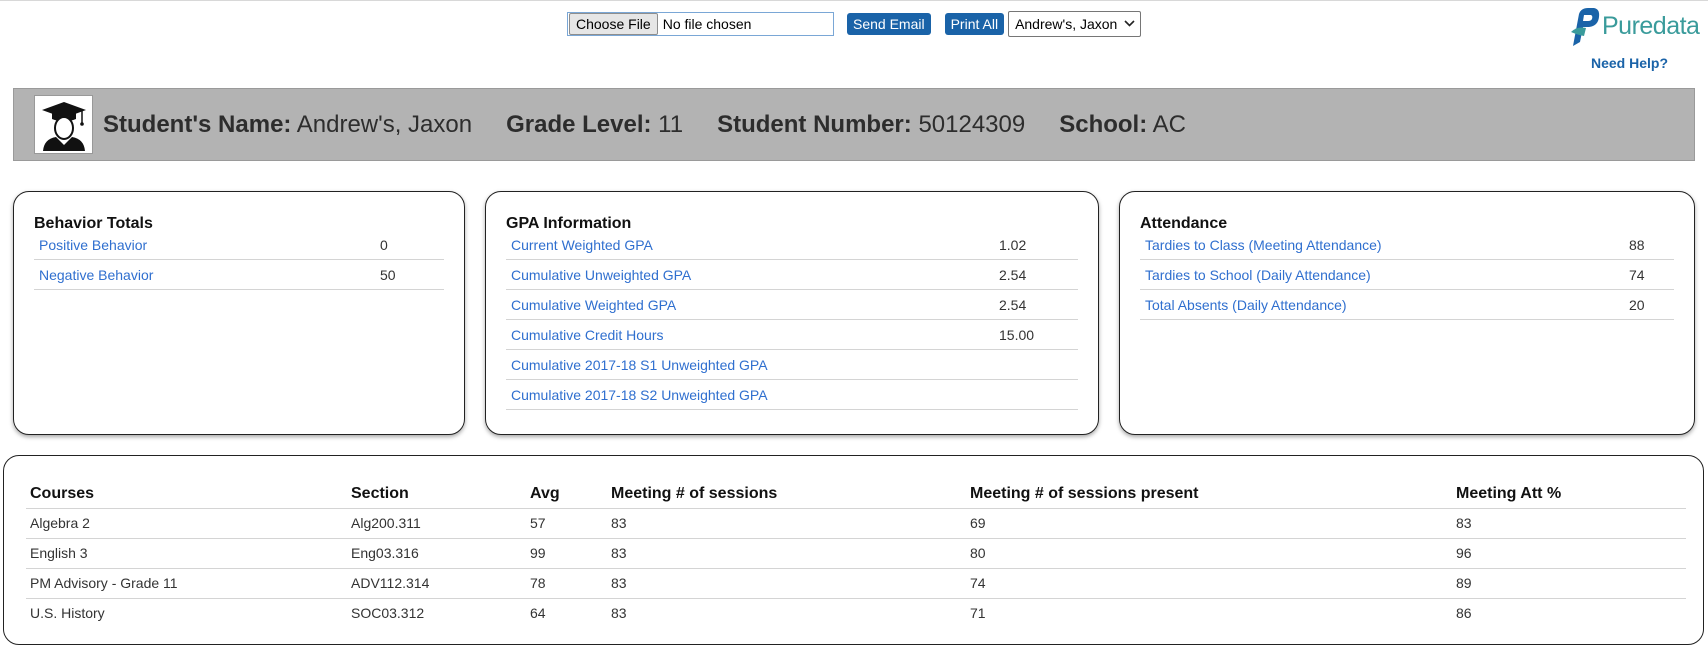 The width and height of the screenshot is (1708, 645). I want to click on puredata-logo-icon, so click(1584, 26).